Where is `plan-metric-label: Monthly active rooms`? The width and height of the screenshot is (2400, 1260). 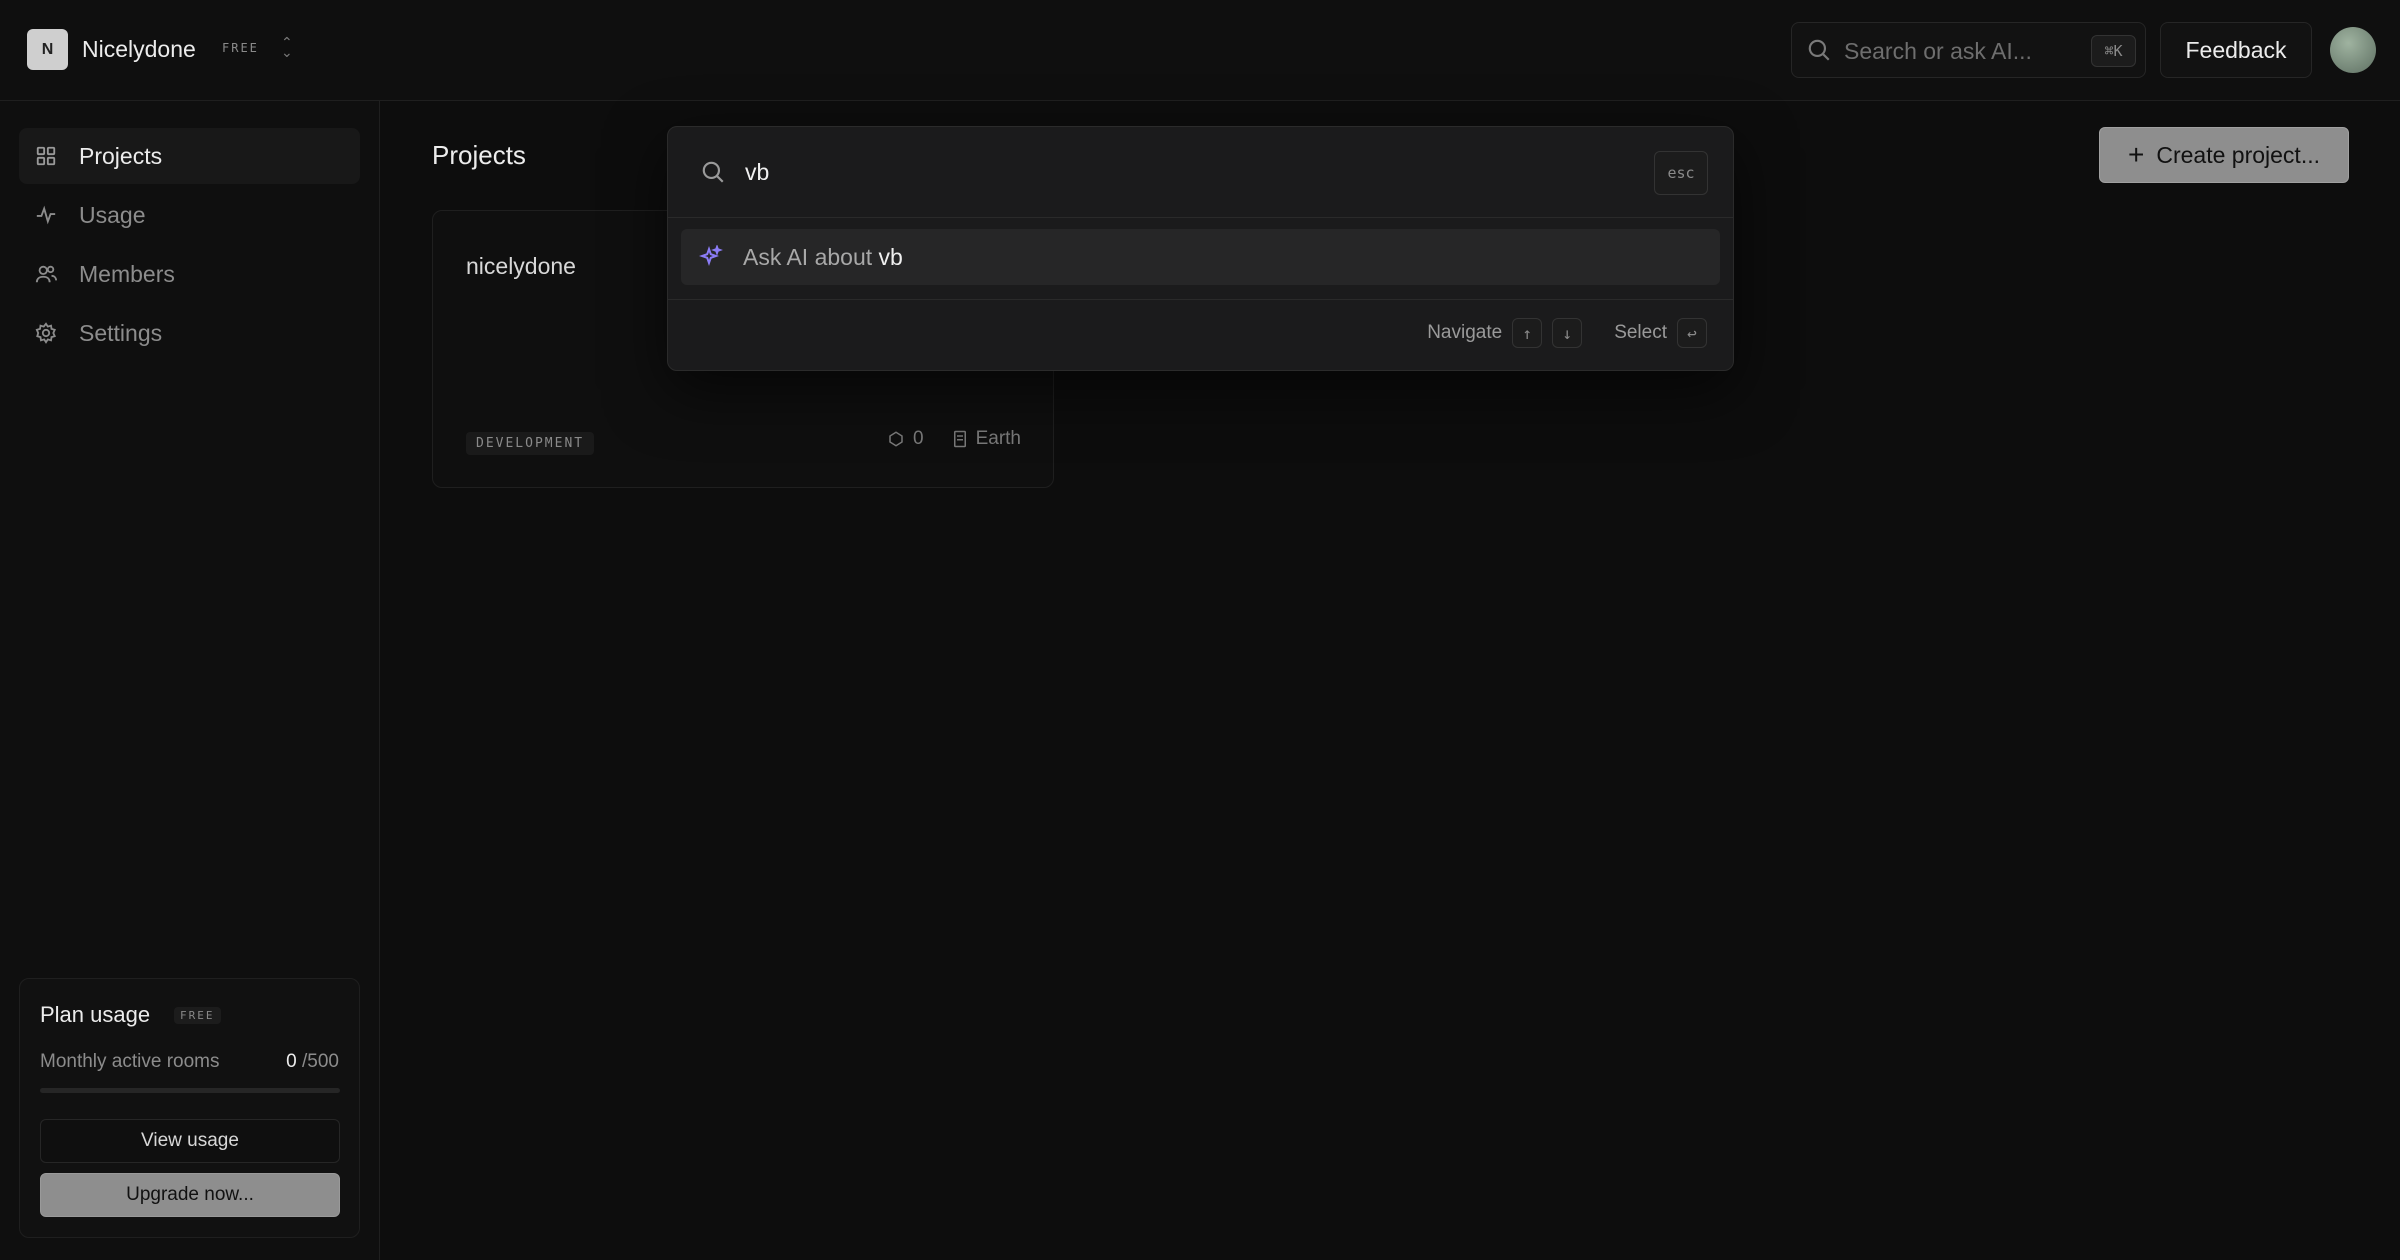 plan-metric-label: Monthly active rooms is located at coordinates (130, 1061).